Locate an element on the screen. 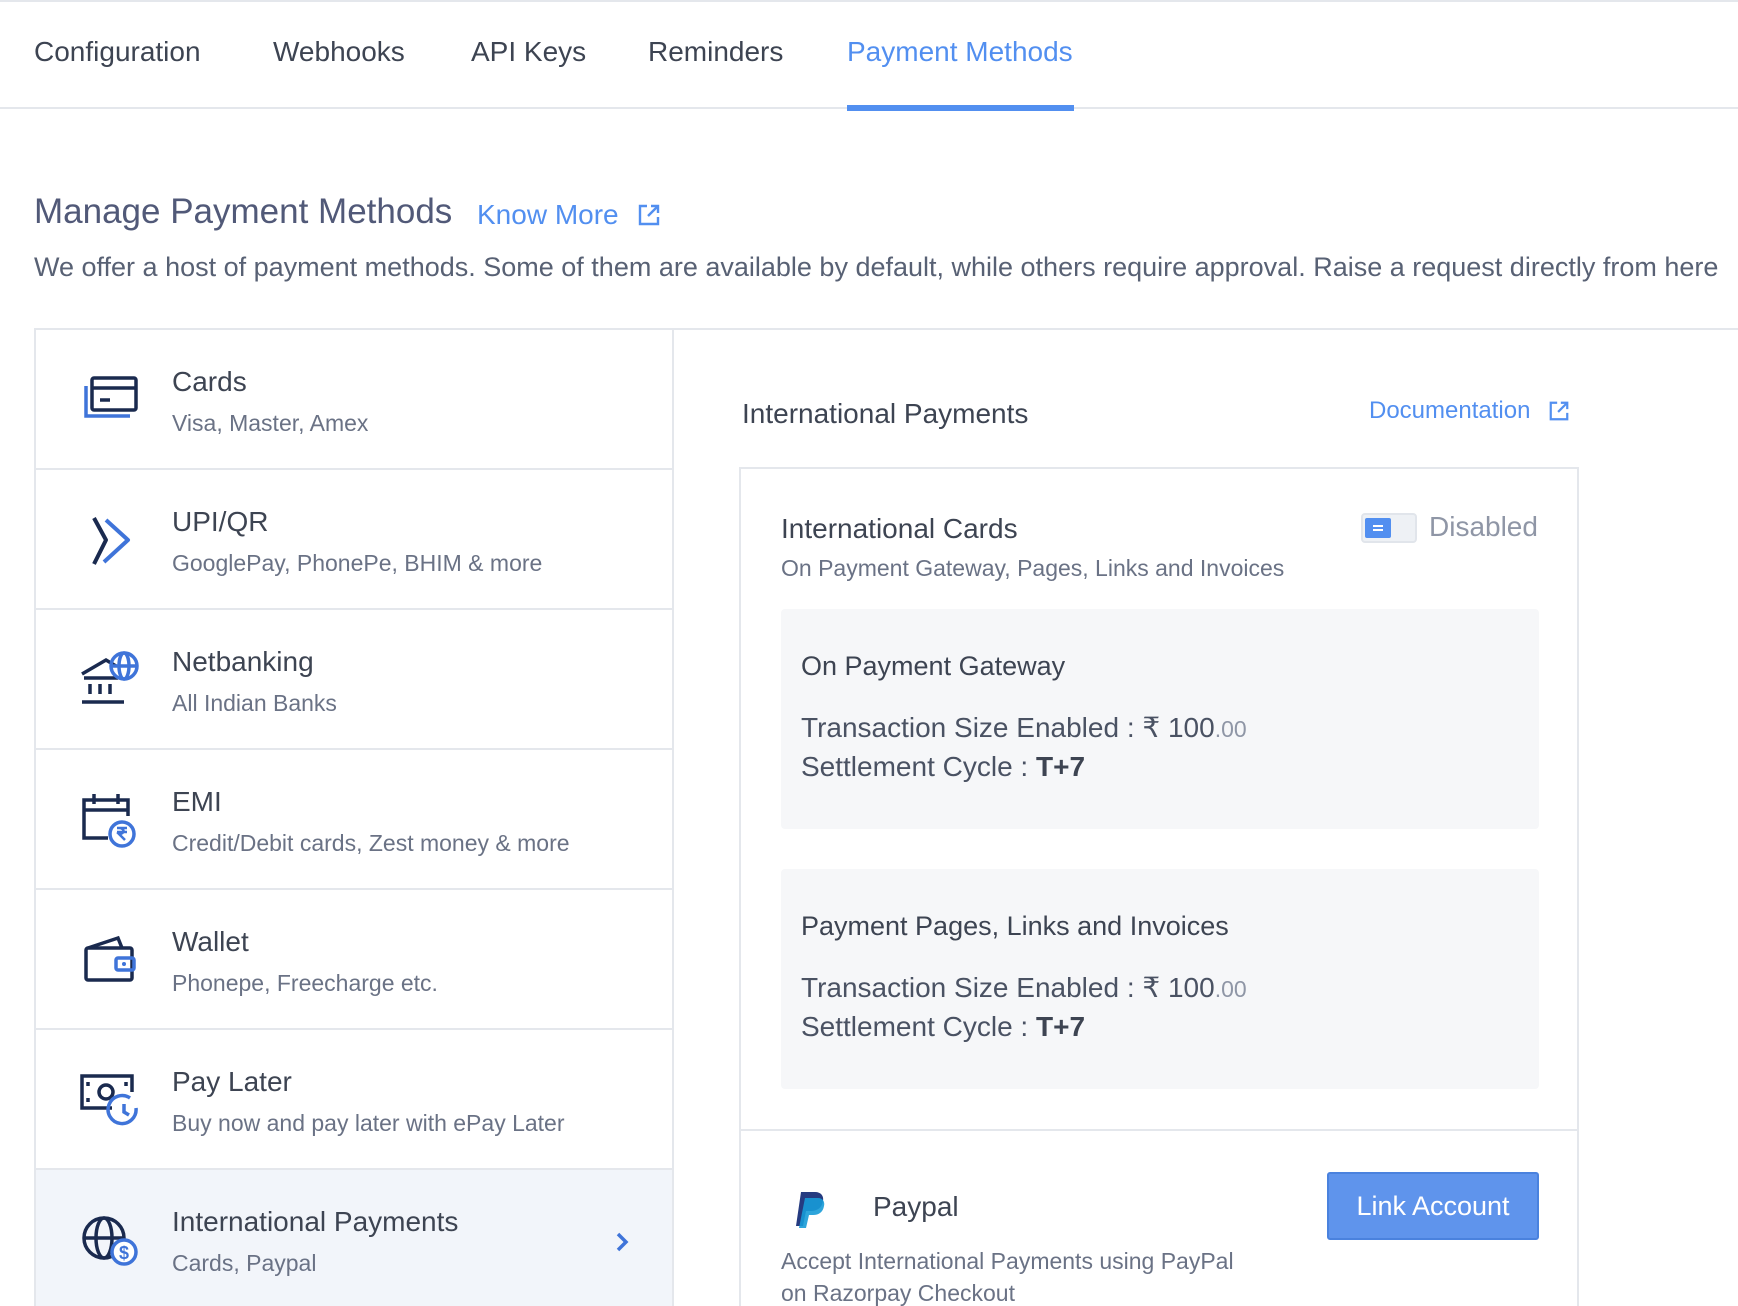  know-more-link: Know More is located at coordinates (569, 215).